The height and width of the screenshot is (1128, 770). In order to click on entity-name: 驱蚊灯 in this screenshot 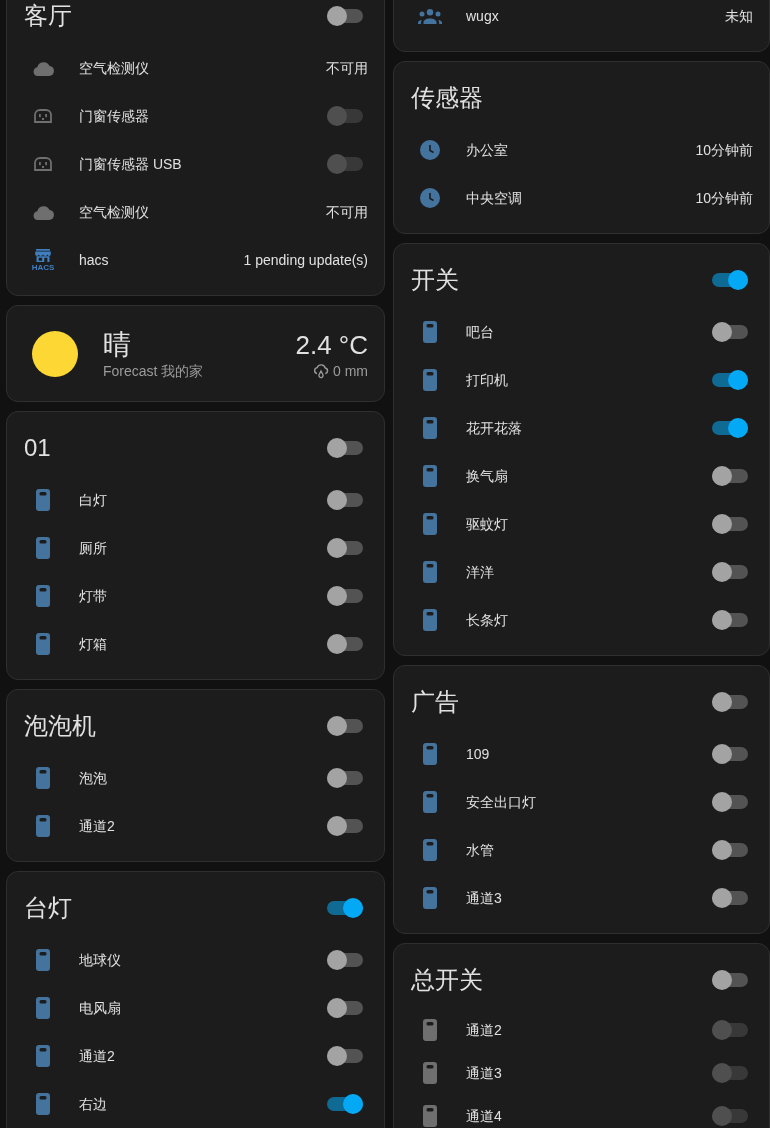, I will do `click(487, 524)`.